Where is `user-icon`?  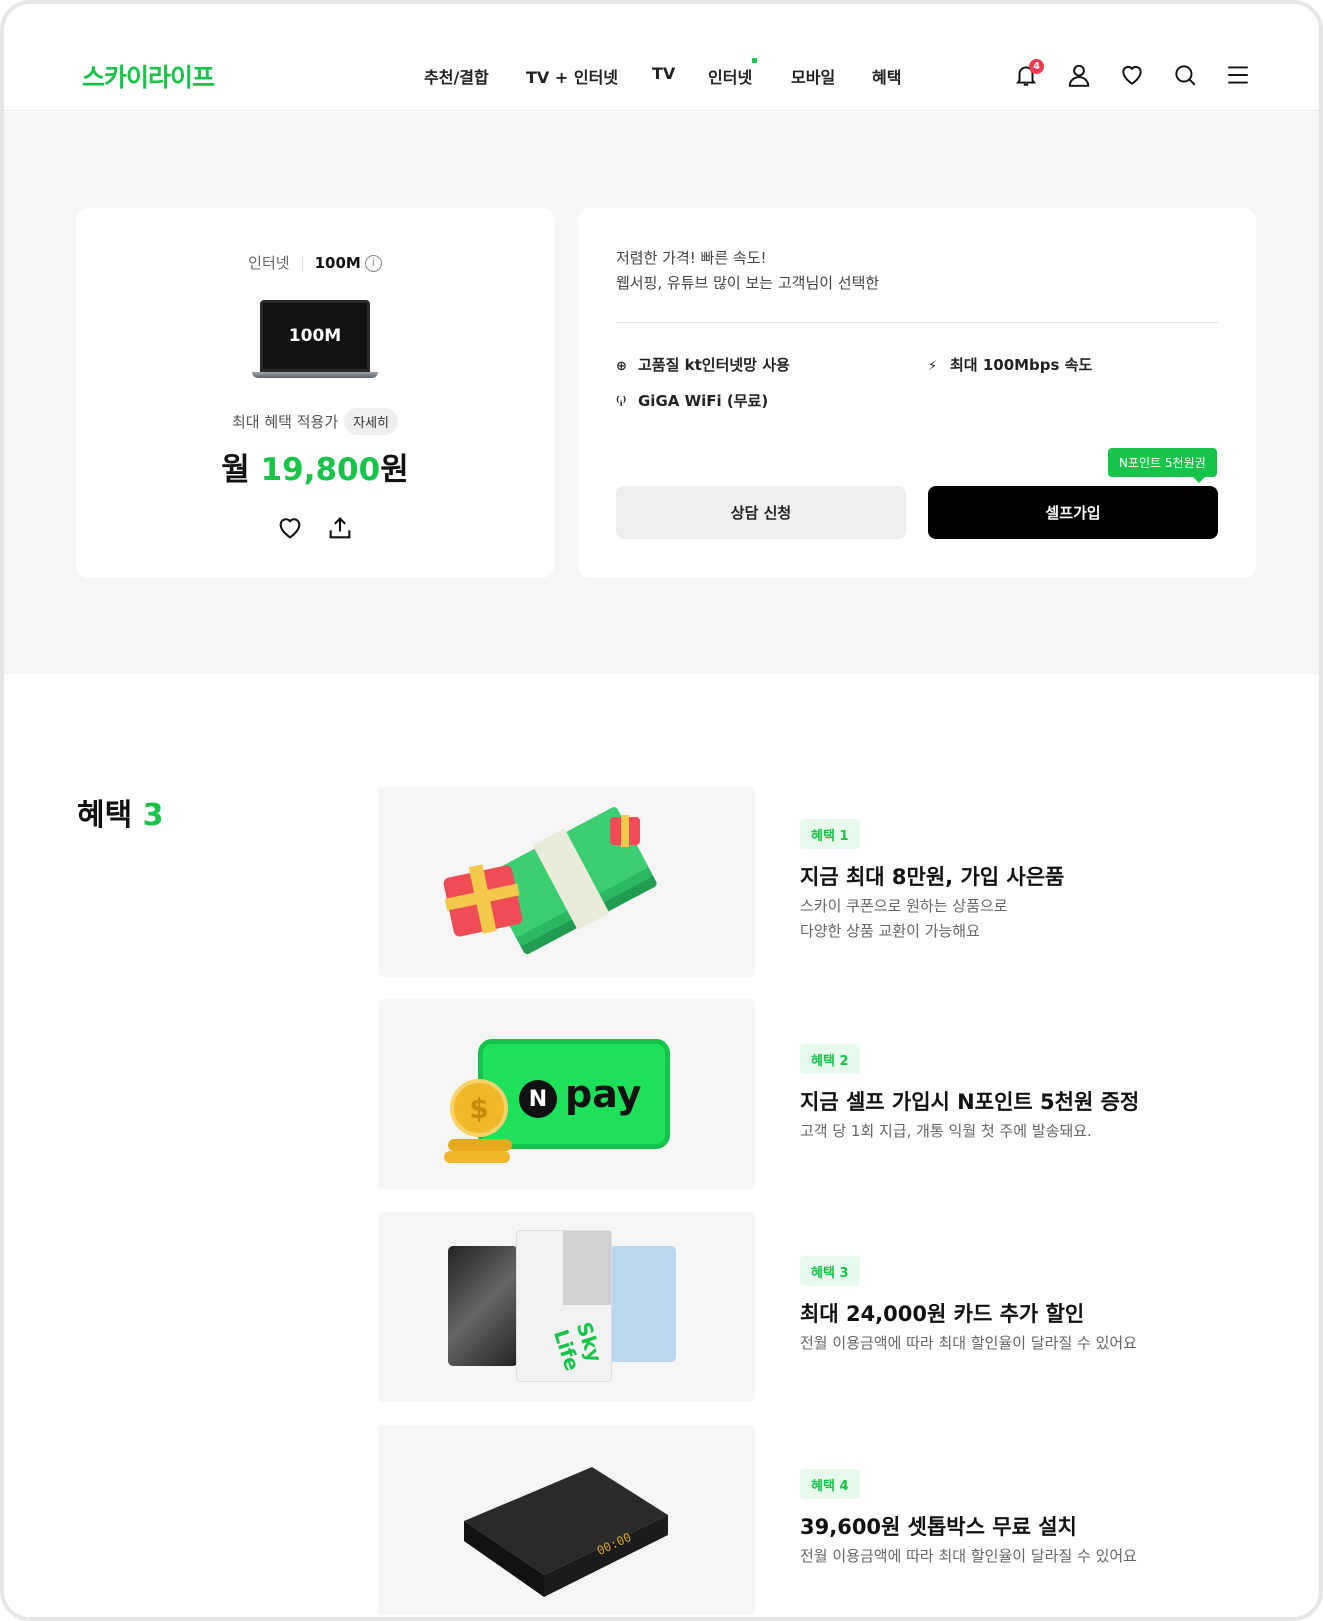
user-icon is located at coordinates (1079, 75).